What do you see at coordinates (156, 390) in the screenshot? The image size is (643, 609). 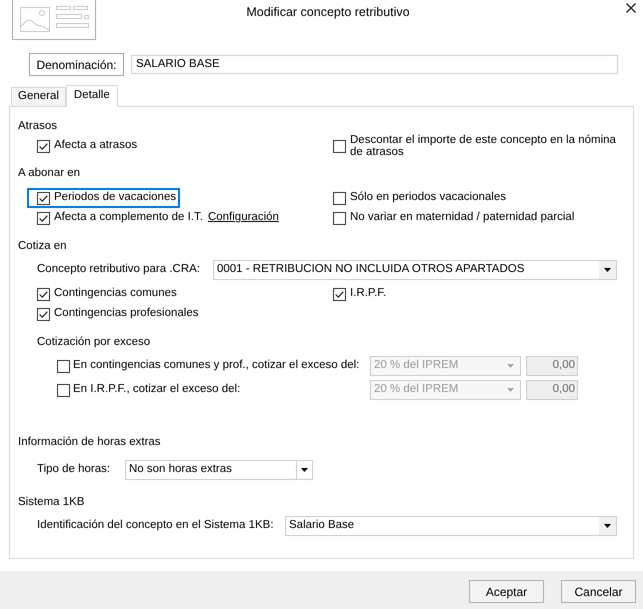 I see `checkbox-label: En I.R.P.F., cotizar el exceso del:` at bounding box center [156, 390].